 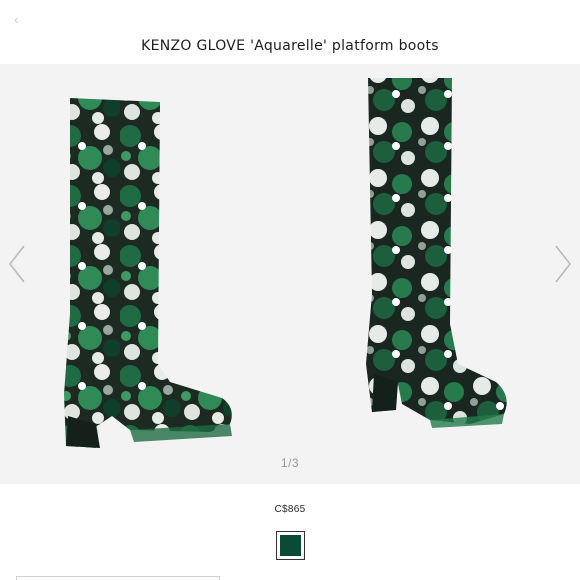 I want to click on size-select, so click(x=118, y=578).